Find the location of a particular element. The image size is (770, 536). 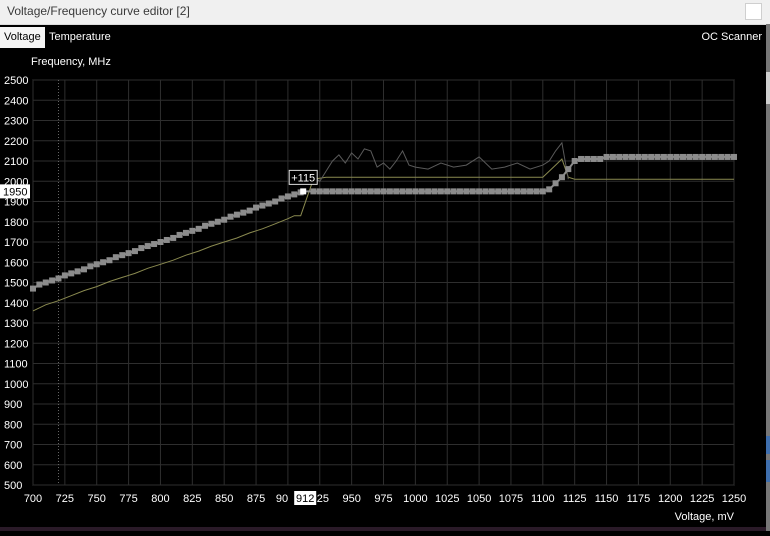

oc-scanner-button: OC Scanner is located at coordinates (731, 37).